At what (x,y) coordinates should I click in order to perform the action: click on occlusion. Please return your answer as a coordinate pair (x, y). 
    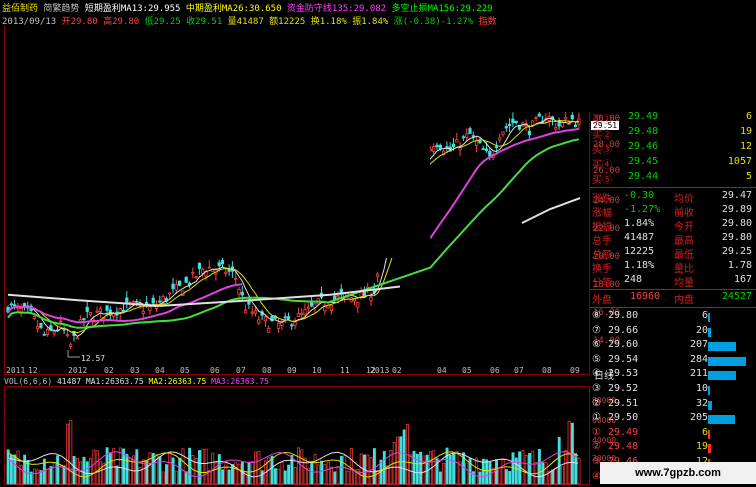
    Looking at the image, I should click on (510, 69).